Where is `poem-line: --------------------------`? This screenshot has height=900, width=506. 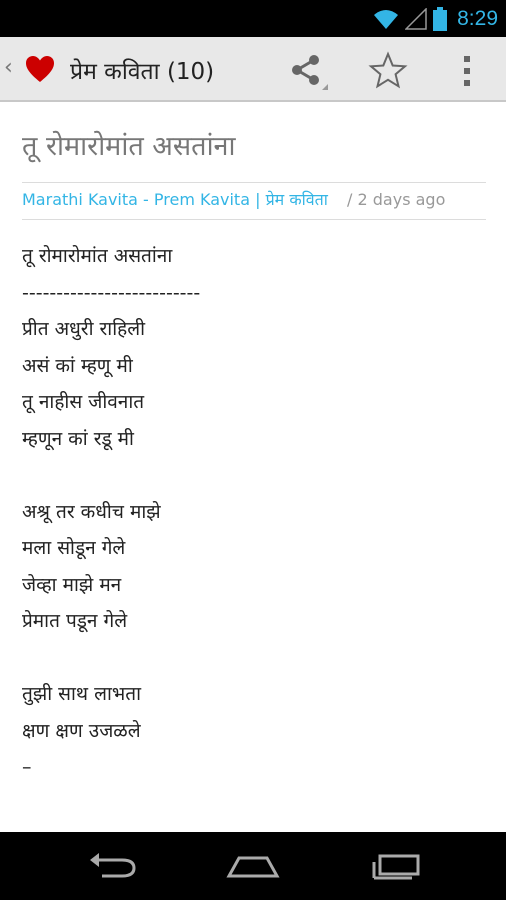 poem-line: -------------------------- is located at coordinates (111, 292).